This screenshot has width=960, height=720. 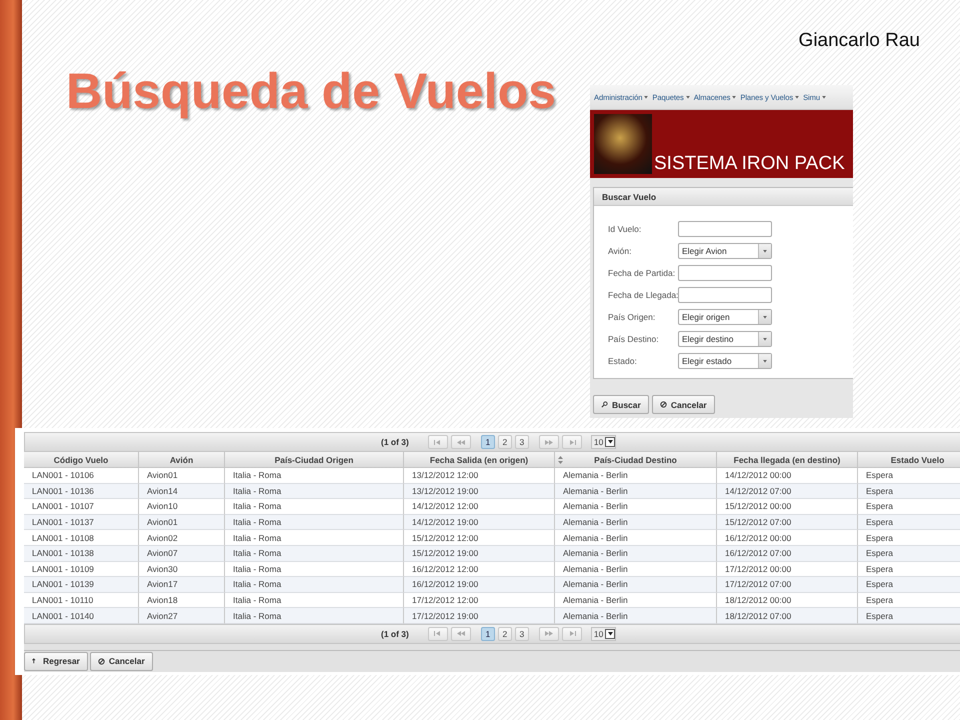 What do you see at coordinates (725, 339) in the screenshot?
I see `dropdown-field: Elegir destino` at bounding box center [725, 339].